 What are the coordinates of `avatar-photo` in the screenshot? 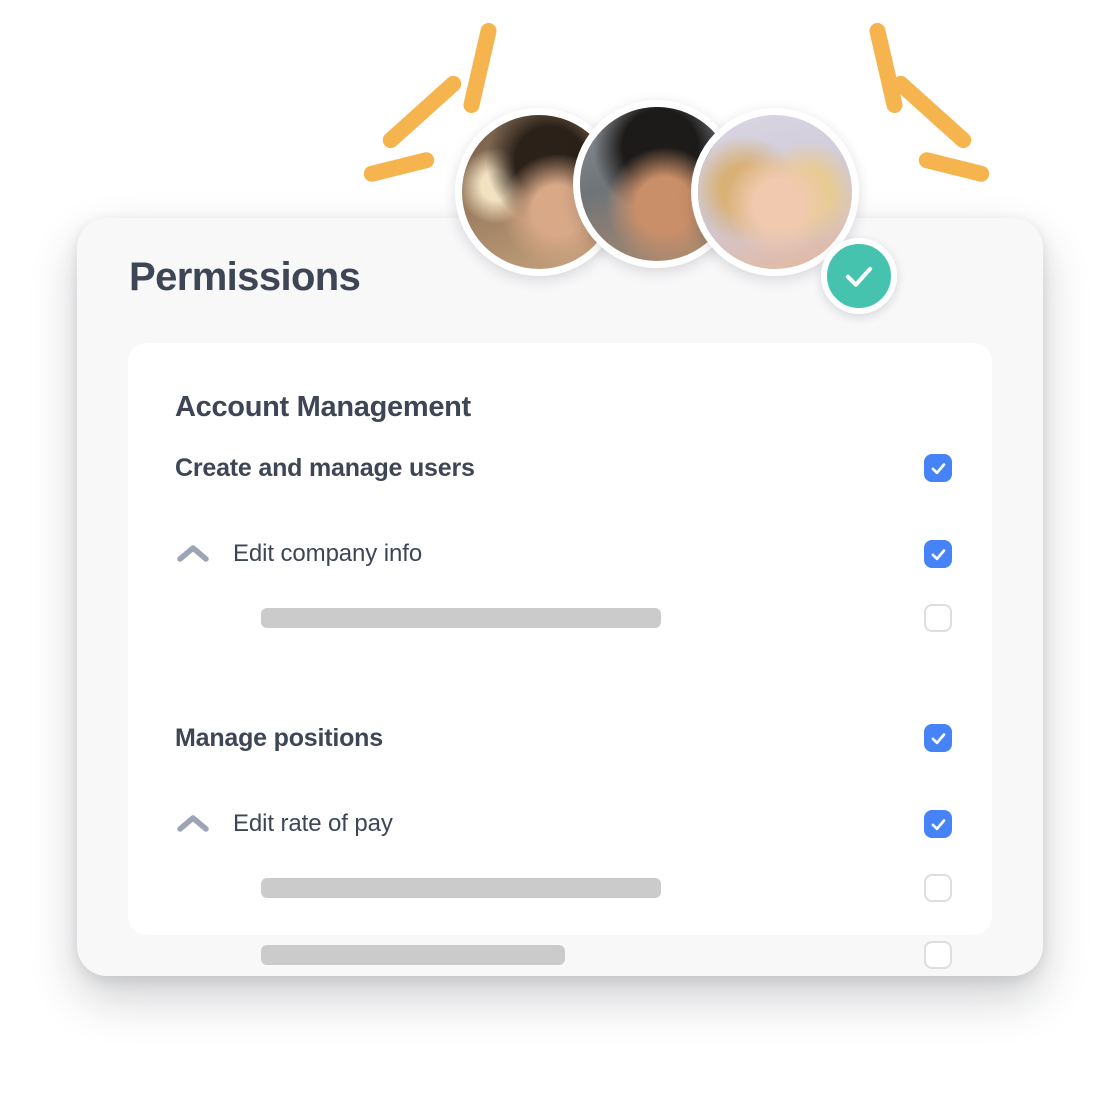 It's located at (775, 192).